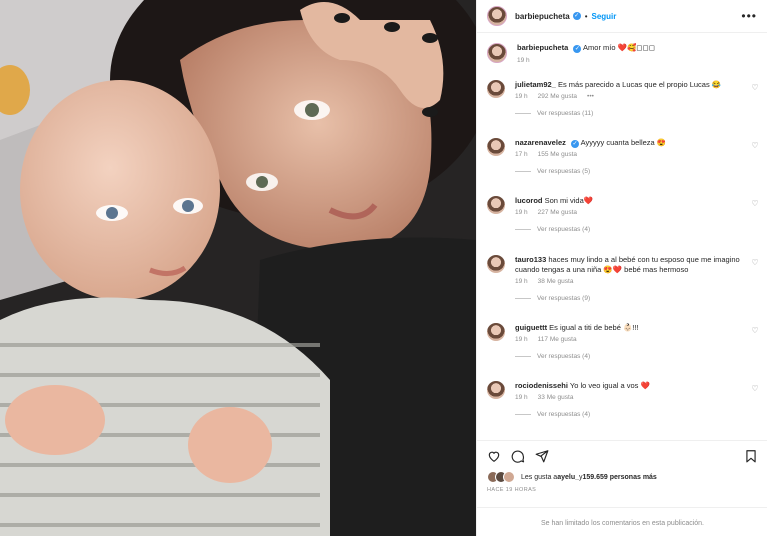 The height and width of the screenshot is (538, 767). What do you see at coordinates (542, 456) in the screenshot?
I see `share-icon` at bounding box center [542, 456].